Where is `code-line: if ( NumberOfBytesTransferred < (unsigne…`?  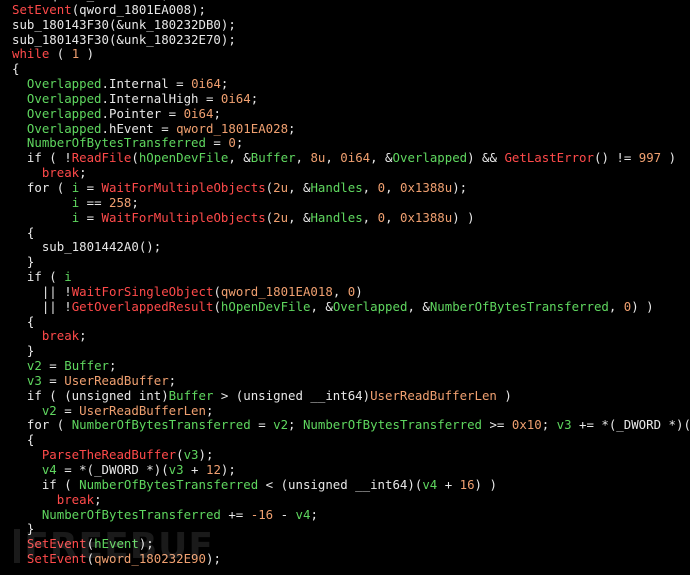
code-line: if ( NumberOfBytesTransferred < (unsigne… is located at coordinates (351, 485).